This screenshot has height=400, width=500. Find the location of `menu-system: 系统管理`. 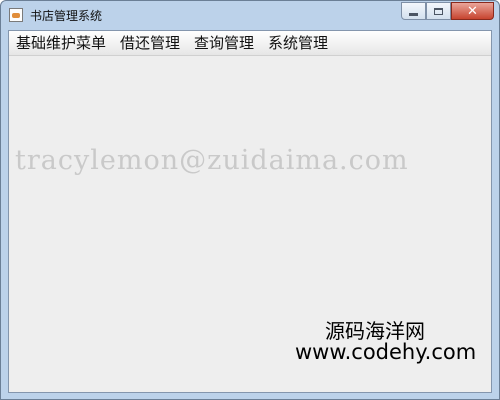

menu-system: 系统管理 is located at coordinates (298, 43).